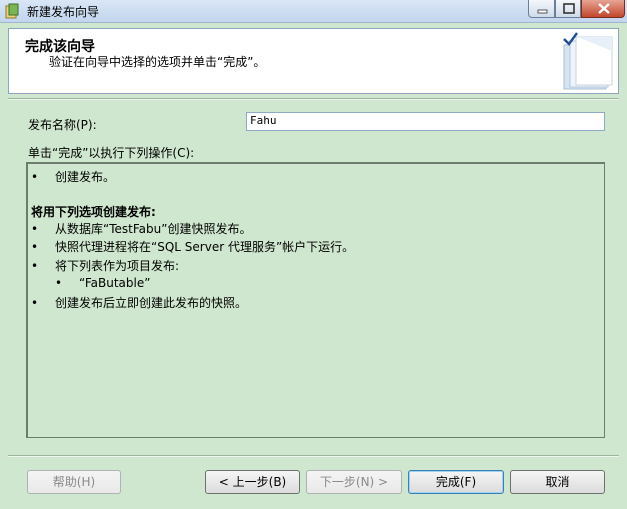 The image size is (627, 509). I want to click on book-check-icon, so click(588, 61).